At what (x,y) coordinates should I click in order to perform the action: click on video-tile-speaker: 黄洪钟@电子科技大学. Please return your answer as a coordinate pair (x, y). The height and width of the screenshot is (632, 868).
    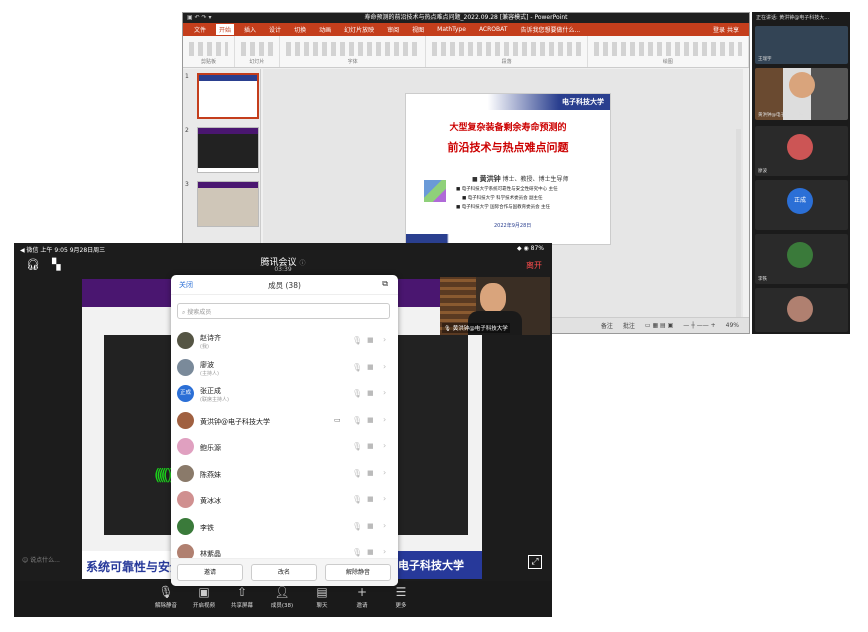
    Looking at the image, I should click on (801, 94).